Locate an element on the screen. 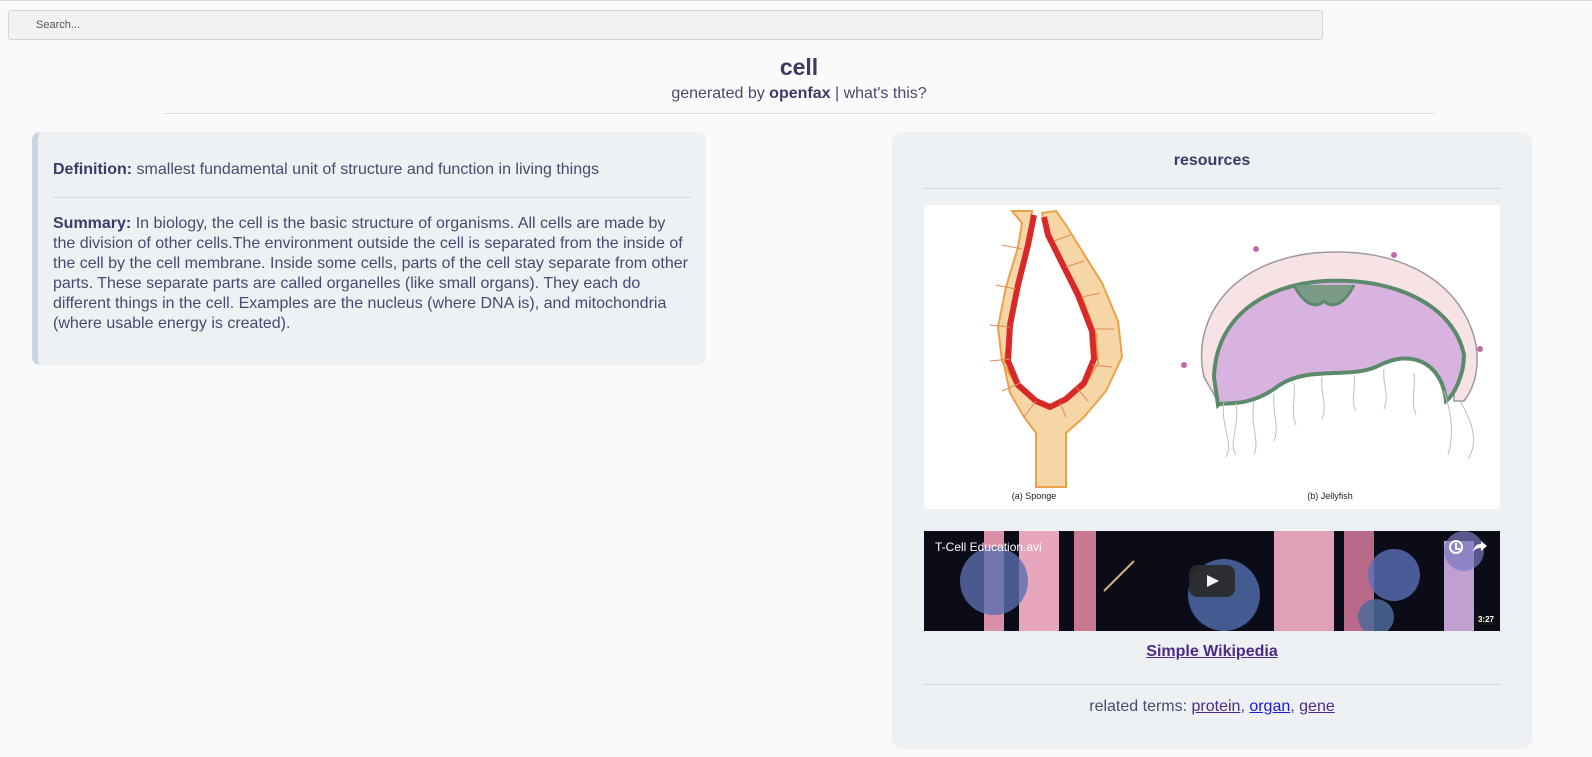 This screenshot has height=757, width=1592. links-divider is located at coordinates (1212, 684).